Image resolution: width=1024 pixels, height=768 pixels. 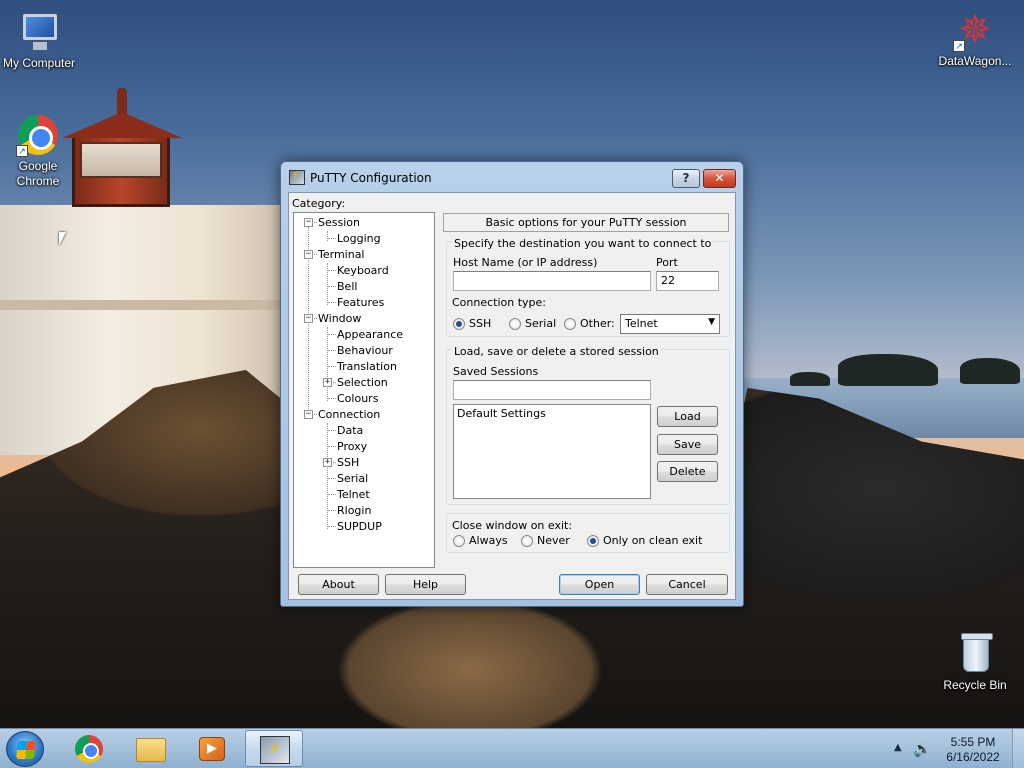 What do you see at coordinates (347, 286) in the screenshot?
I see `tree-item-bell: Bell` at bounding box center [347, 286].